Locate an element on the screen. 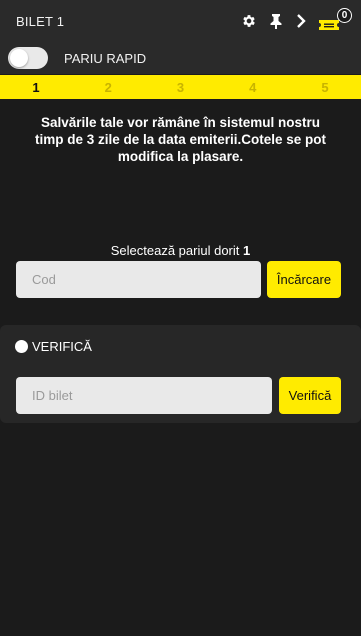 This screenshot has height=636, width=361. ticket-count-badge: 0 is located at coordinates (344, 15).